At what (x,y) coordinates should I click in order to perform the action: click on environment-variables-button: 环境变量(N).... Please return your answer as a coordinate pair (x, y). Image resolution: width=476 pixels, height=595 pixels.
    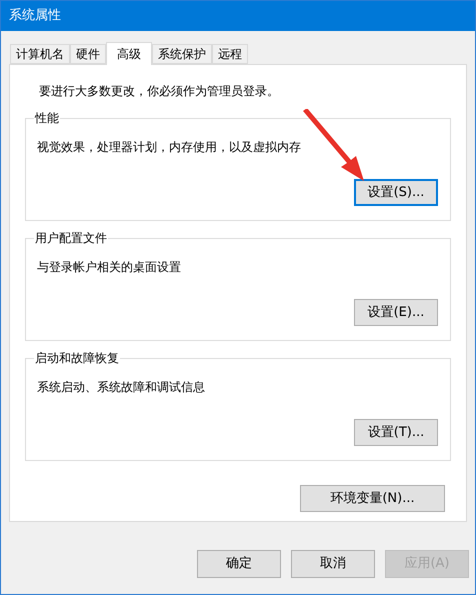
    Looking at the image, I should click on (372, 498).